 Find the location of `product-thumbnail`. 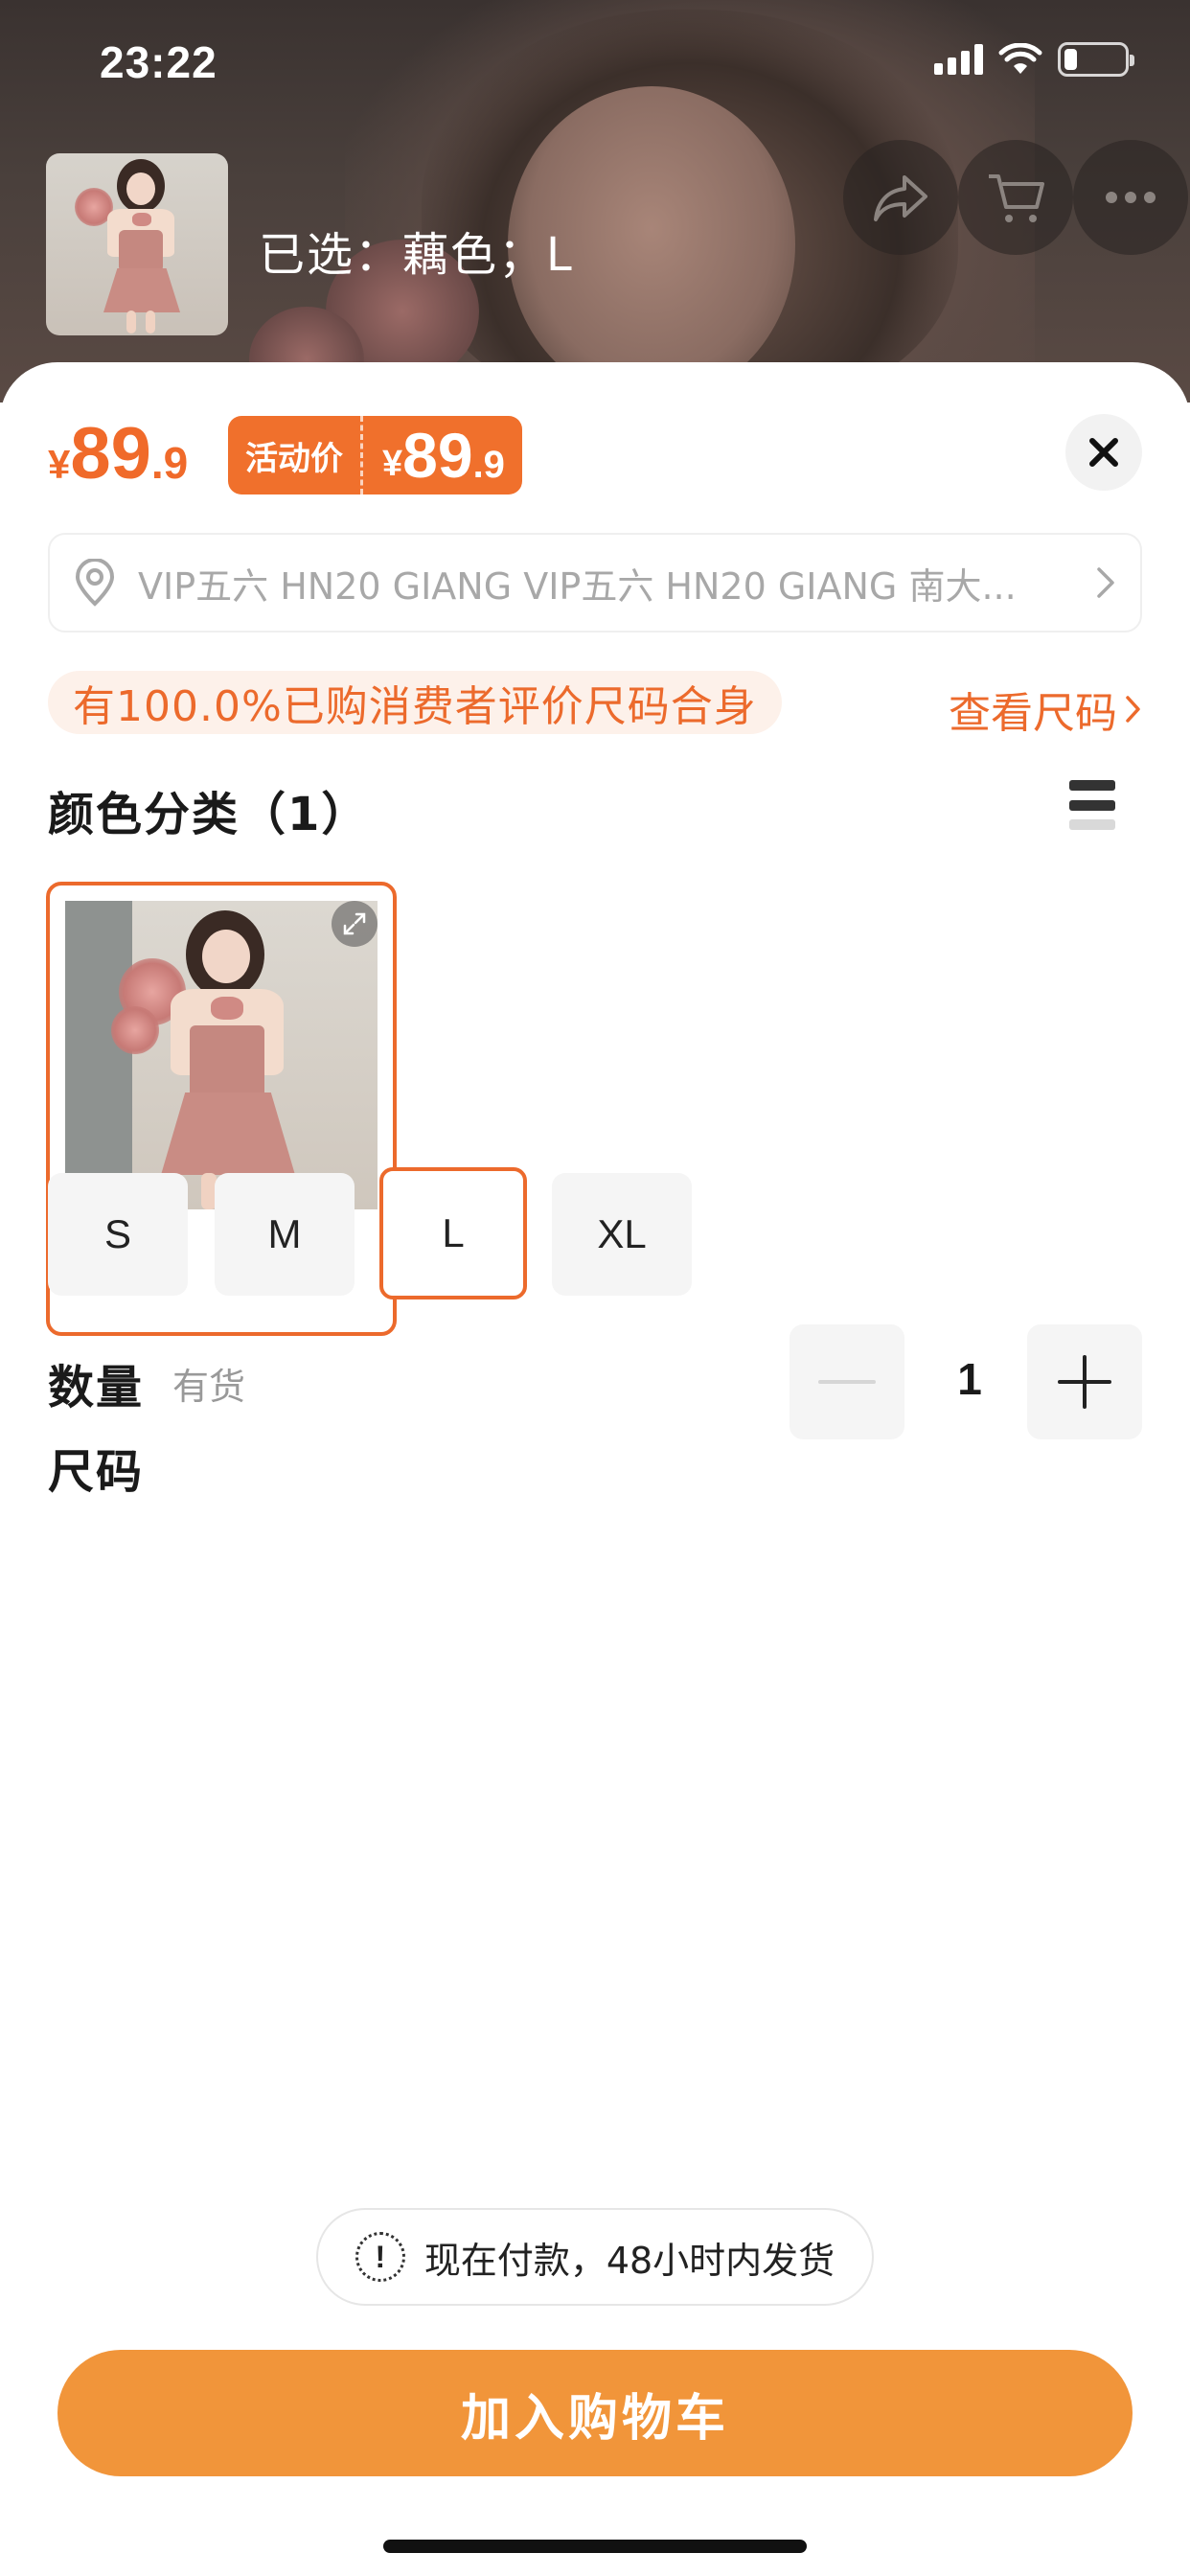

product-thumbnail is located at coordinates (137, 244).